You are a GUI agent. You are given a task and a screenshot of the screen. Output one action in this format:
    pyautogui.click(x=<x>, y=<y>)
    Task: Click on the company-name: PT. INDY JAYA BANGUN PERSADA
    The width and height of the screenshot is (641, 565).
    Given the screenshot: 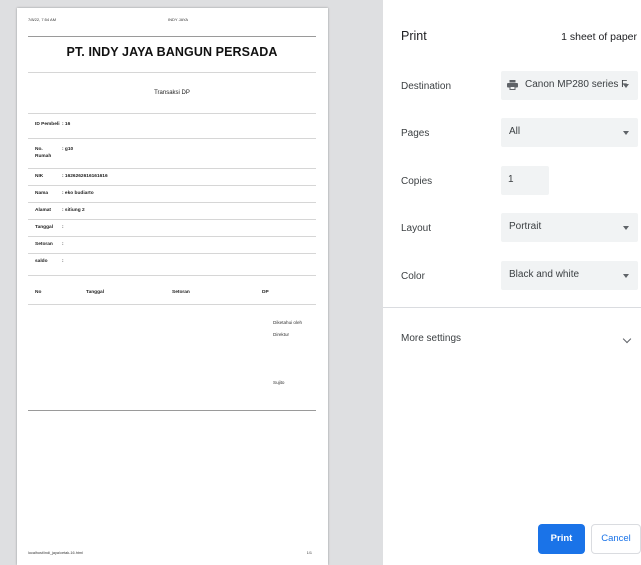 What is the action you would take?
    pyautogui.click(x=172, y=52)
    